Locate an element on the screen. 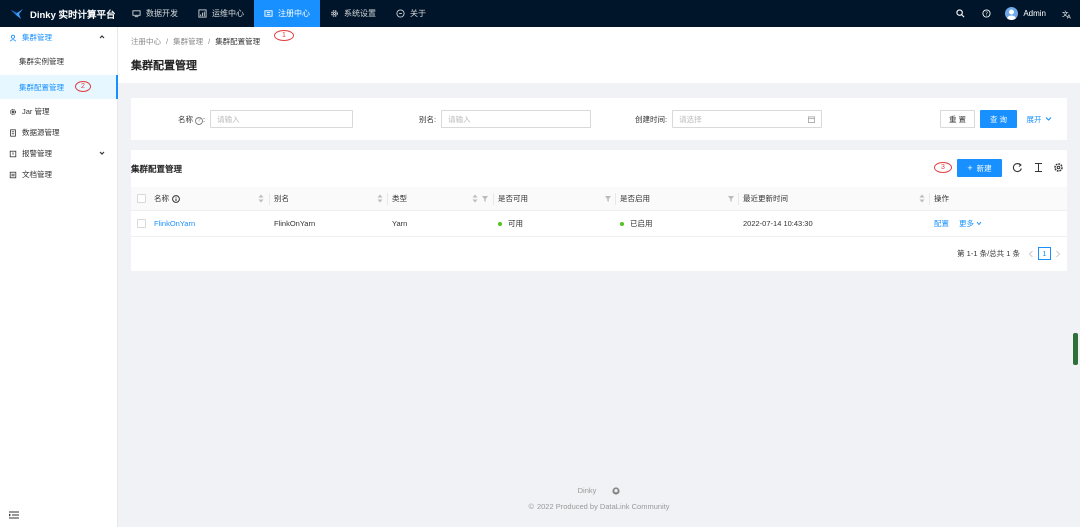  sidebar-item-cluster-management: 集群管理 is located at coordinates (58, 37).